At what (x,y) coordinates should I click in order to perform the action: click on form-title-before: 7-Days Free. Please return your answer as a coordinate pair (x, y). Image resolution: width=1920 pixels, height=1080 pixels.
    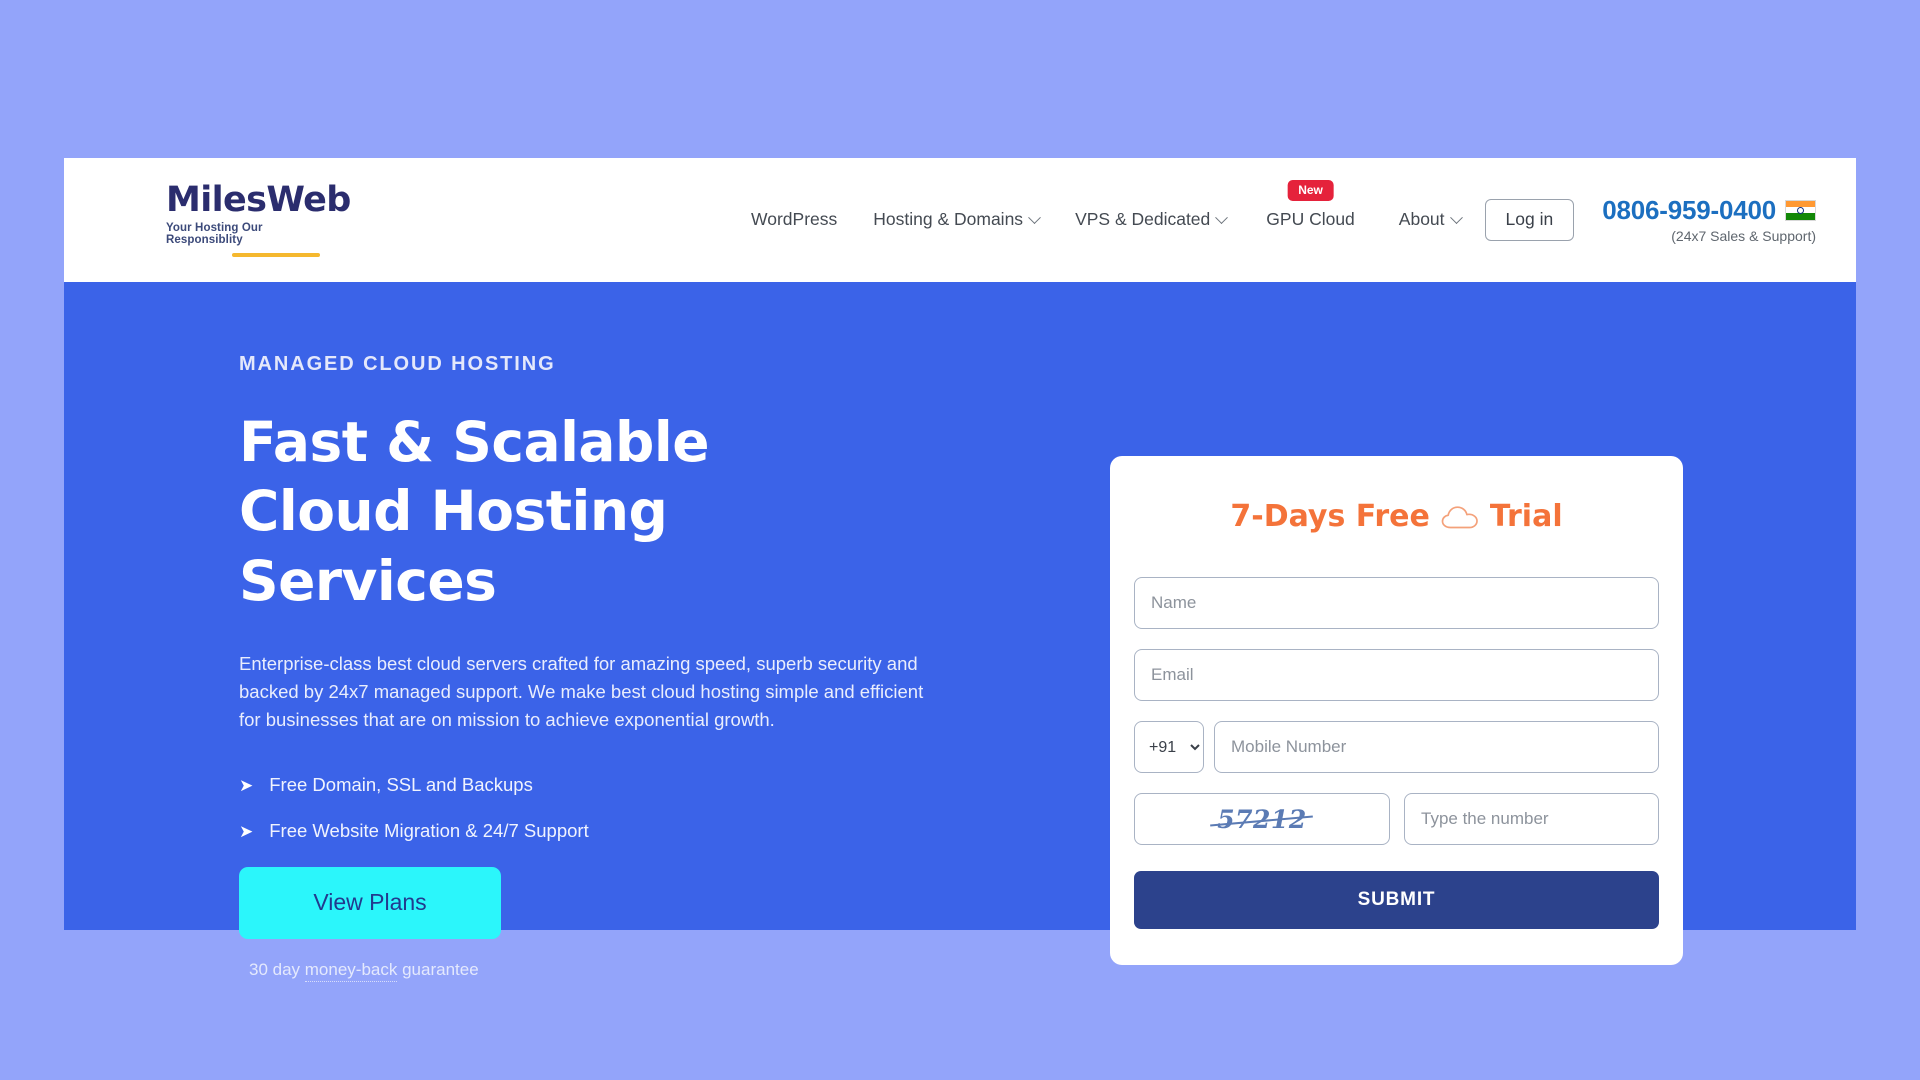
    Looking at the image, I should click on (1330, 516).